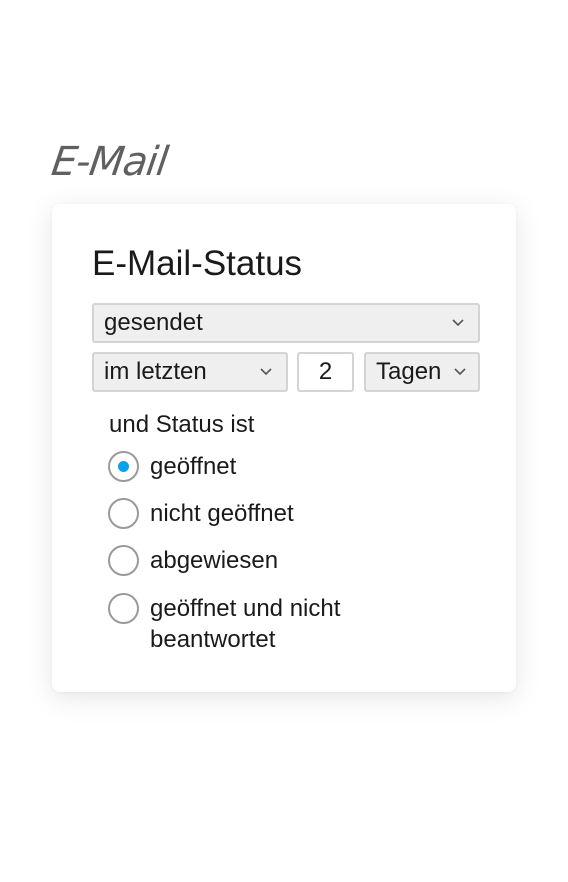 The height and width of the screenshot is (882, 568). What do you see at coordinates (153, 322) in the screenshot?
I see `event-select-value: gesendet` at bounding box center [153, 322].